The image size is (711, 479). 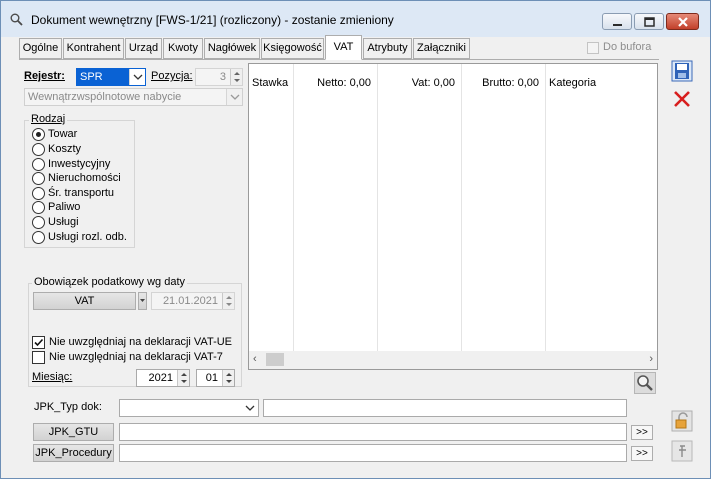 I want to click on radio-label: Śr. transportu, so click(x=81, y=193).